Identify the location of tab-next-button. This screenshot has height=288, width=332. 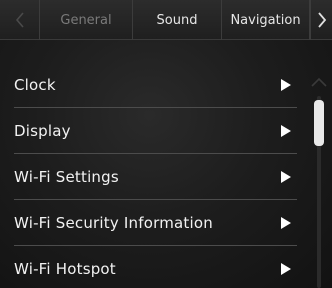
(321, 20).